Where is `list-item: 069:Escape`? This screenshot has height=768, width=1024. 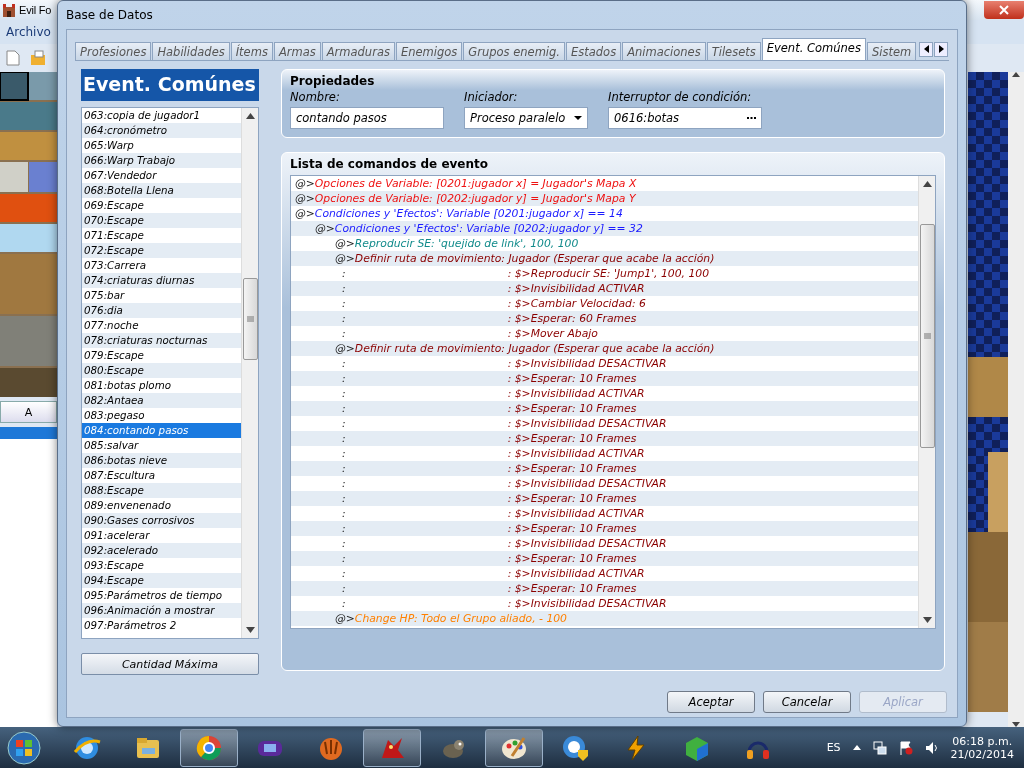 list-item: 069:Escape is located at coordinates (161, 205).